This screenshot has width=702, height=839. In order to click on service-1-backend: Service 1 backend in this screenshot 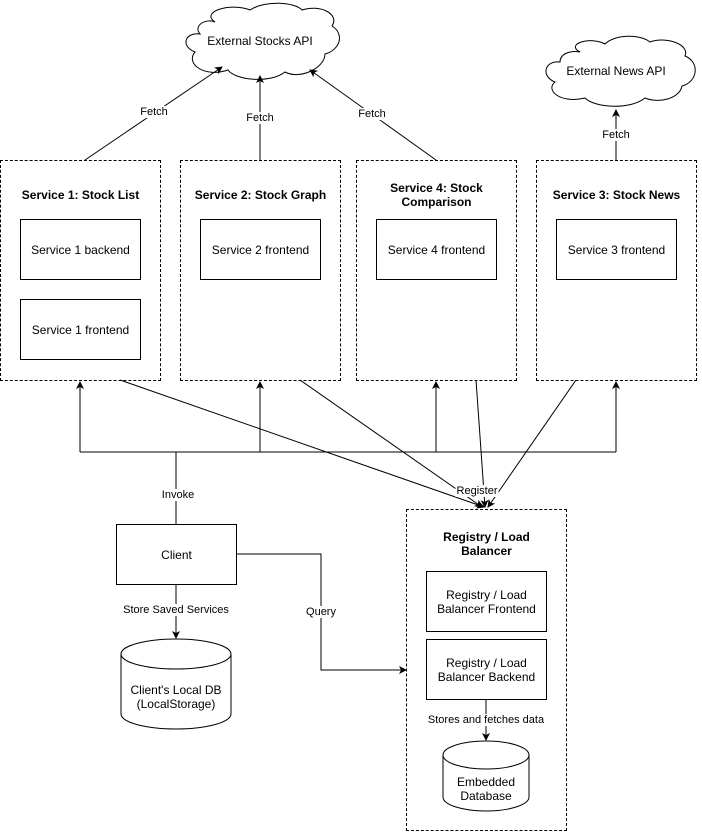, I will do `click(80, 249)`.